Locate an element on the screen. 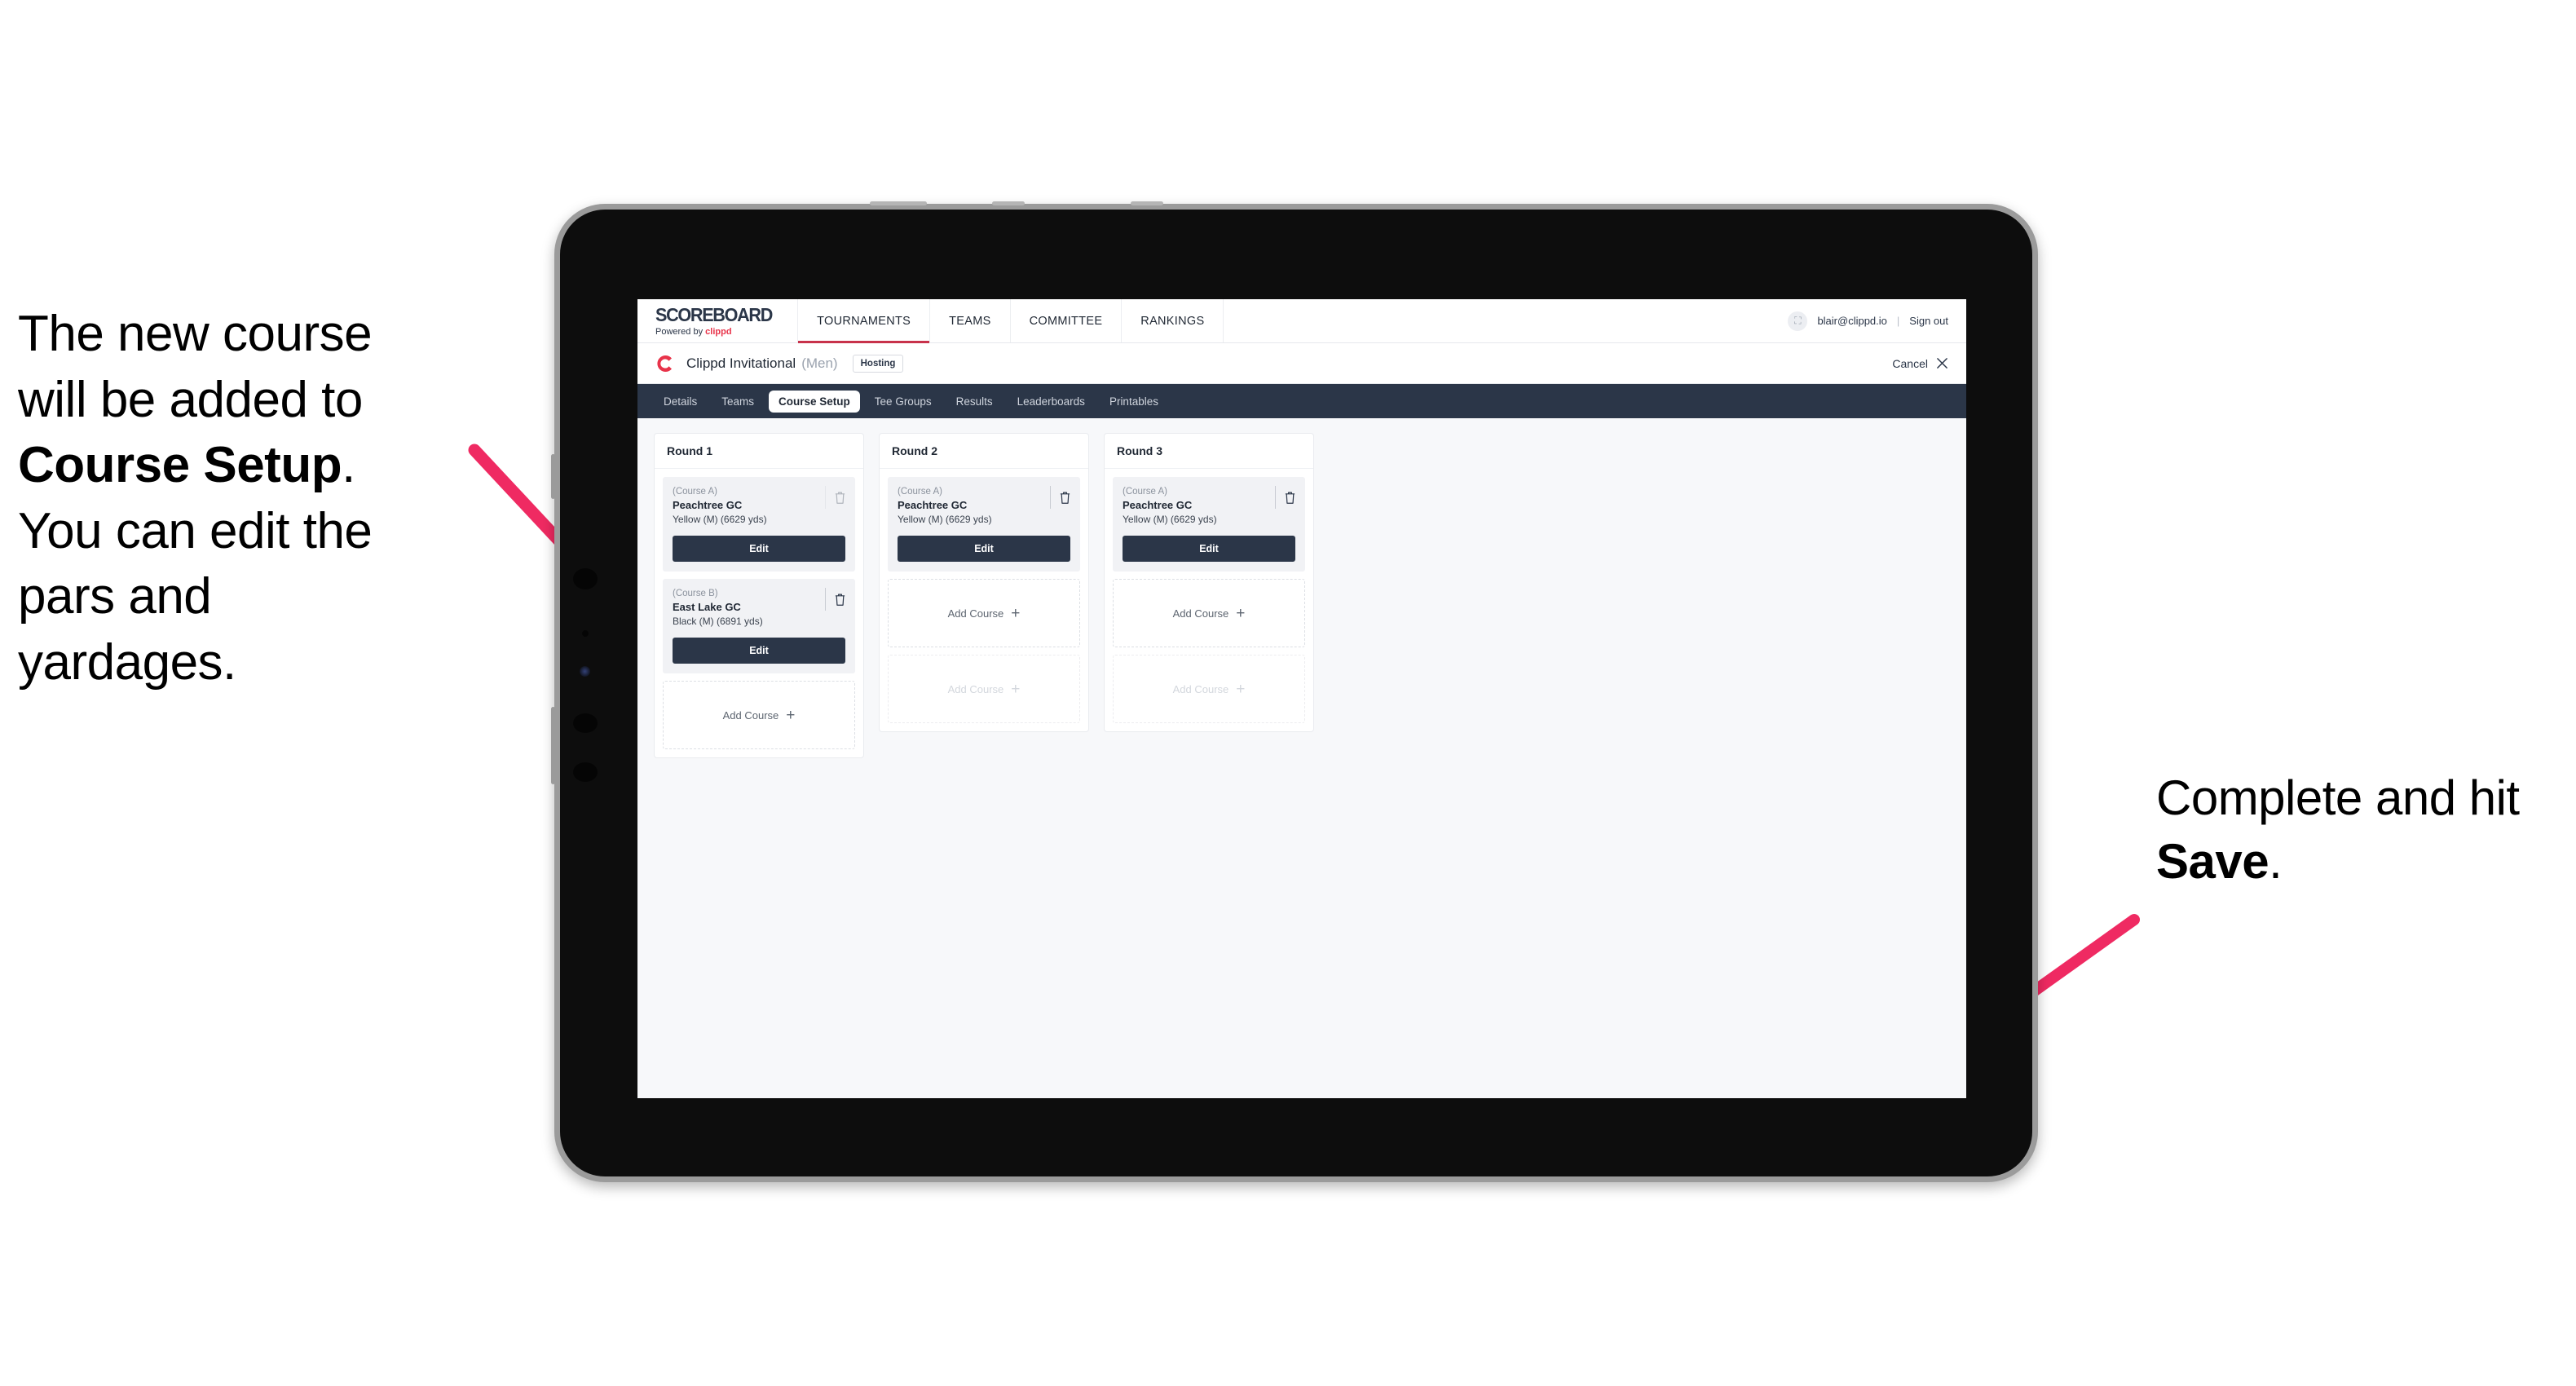 Image resolution: width=2576 pixels, height=1386 pixels. tab-teams-label: Teams is located at coordinates (738, 401).